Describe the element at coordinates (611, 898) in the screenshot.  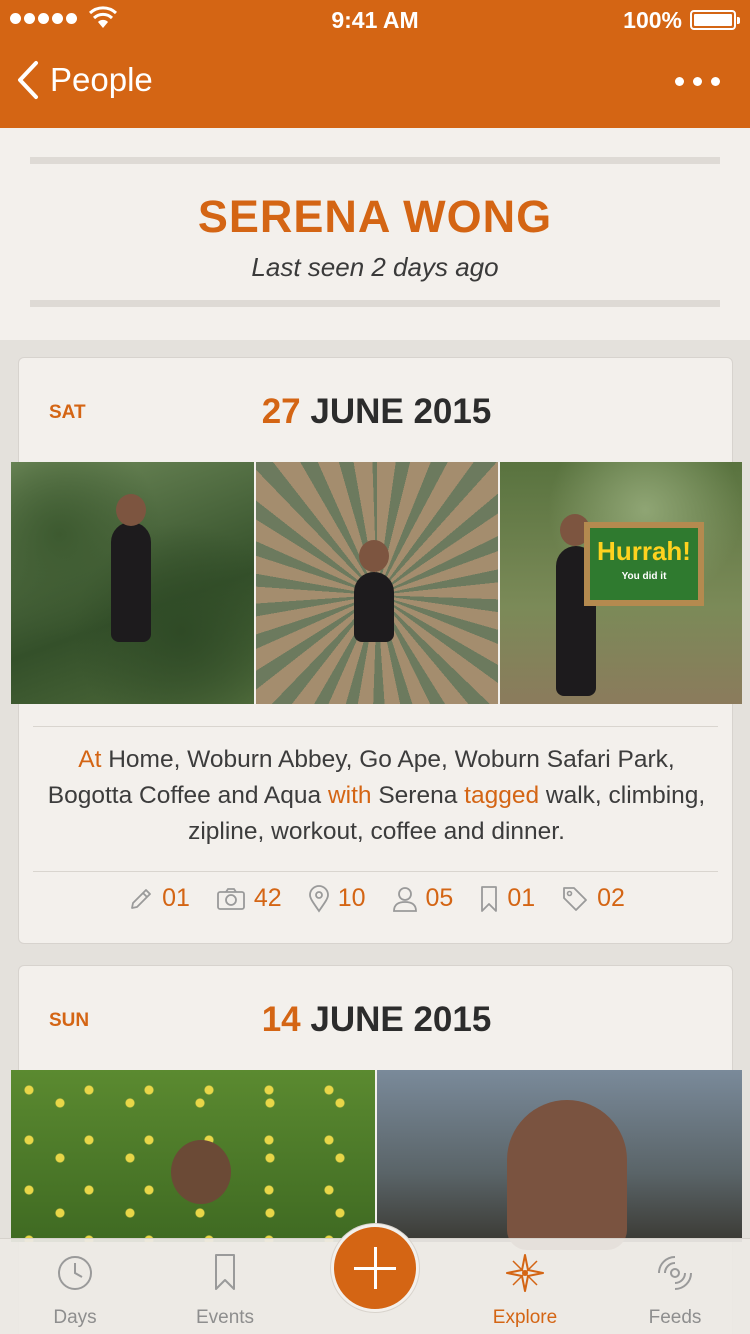
I see `stat-tags-value: 02` at that location.